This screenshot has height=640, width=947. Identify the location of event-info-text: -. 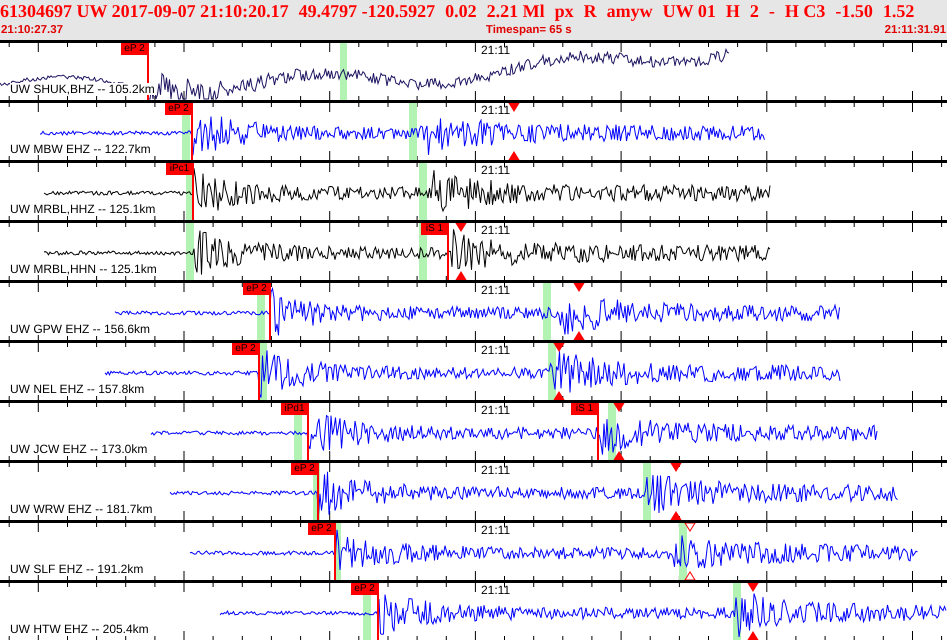
(771, 11).